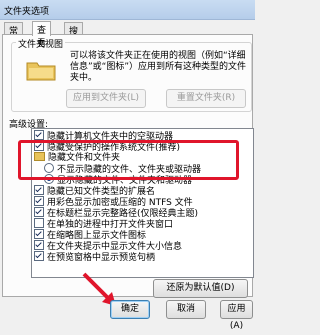  What do you see at coordinates (236, 315) in the screenshot?
I see `apply-button: 应用(A)` at bounding box center [236, 315].